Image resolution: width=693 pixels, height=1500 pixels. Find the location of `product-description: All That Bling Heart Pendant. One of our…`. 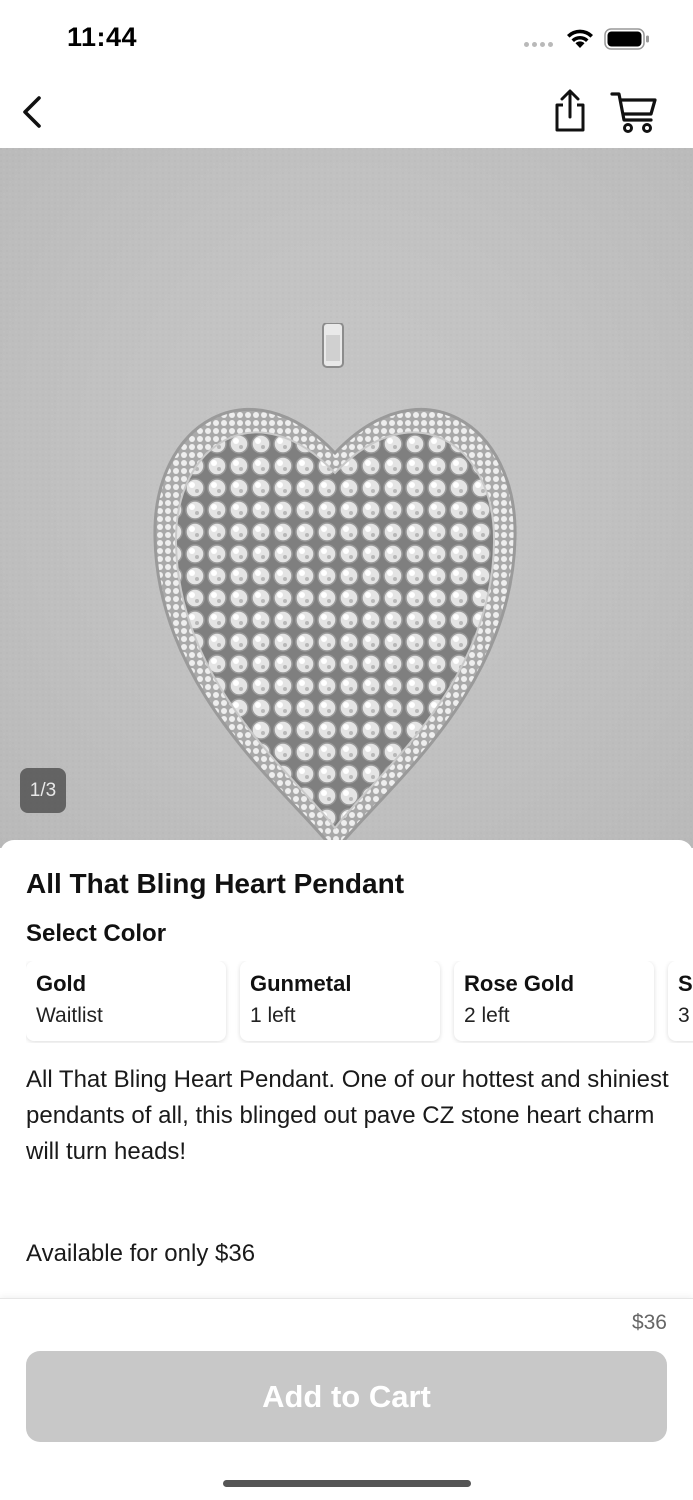

product-description: All That Bling Heart Pendant. One of our… is located at coordinates (347, 1115).